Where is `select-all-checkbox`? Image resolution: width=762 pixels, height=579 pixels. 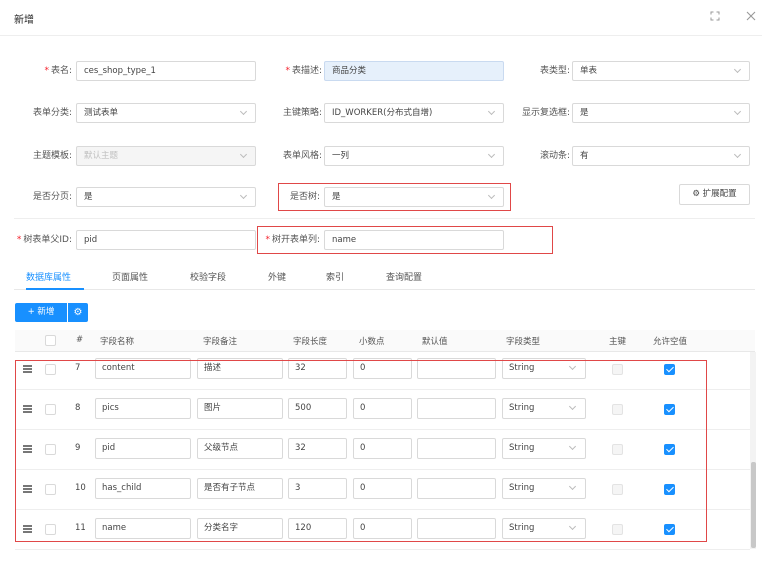
select-all-checkbox is located at coordinates (50, 340).